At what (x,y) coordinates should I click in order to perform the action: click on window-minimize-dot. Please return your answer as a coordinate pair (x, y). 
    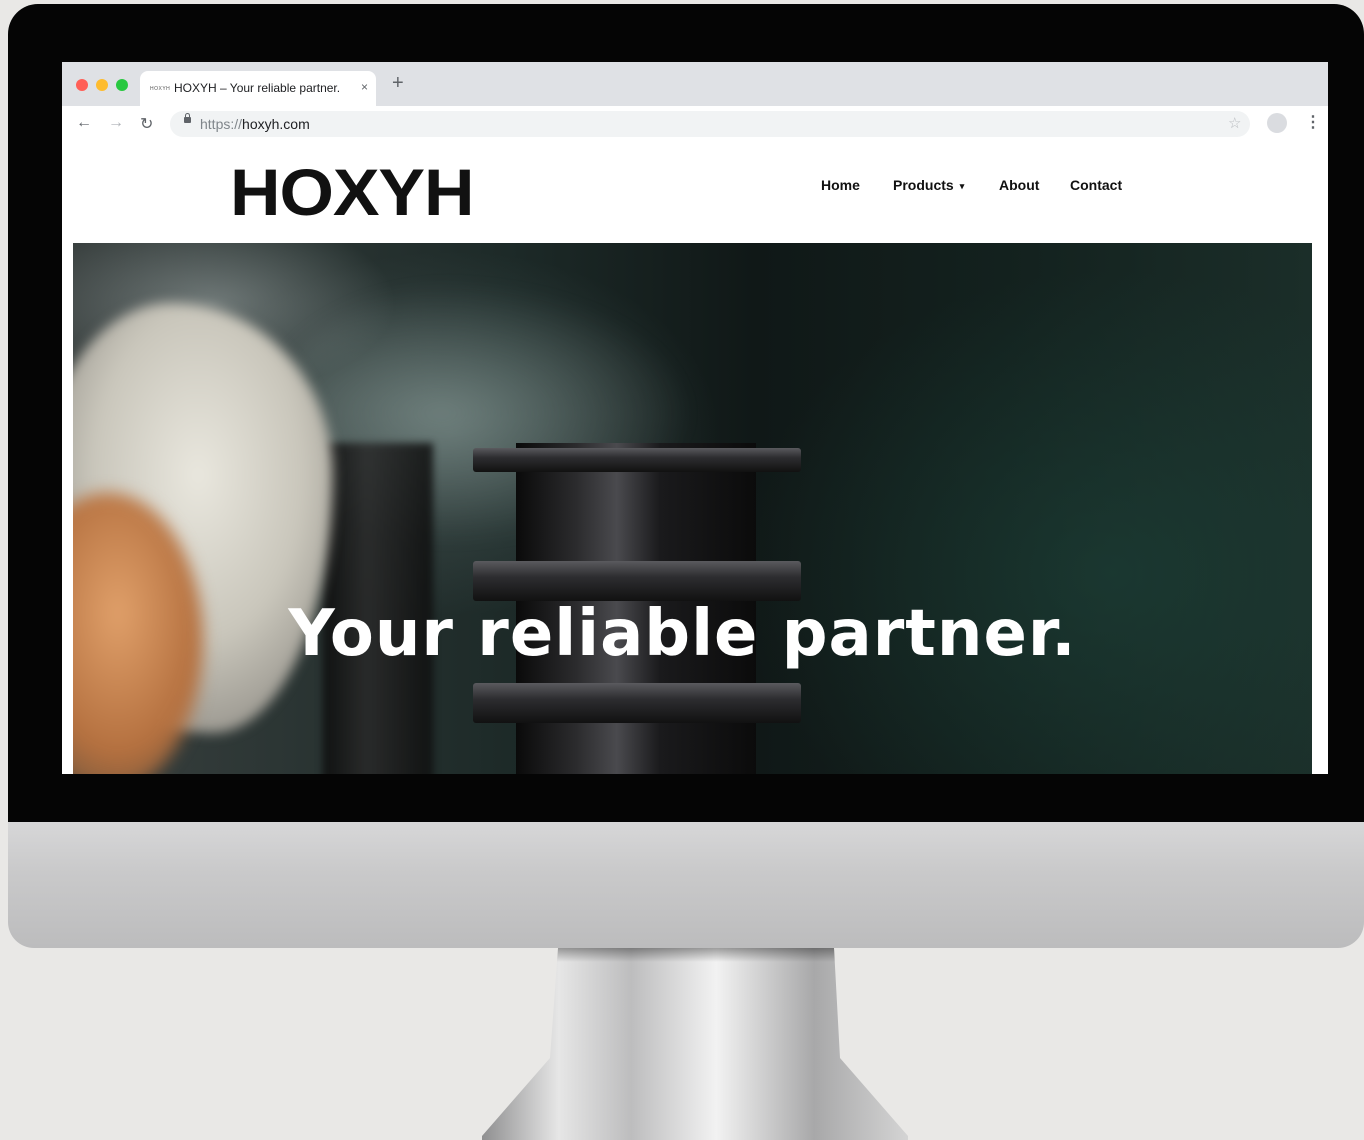
    Looking at the image, I should click on (102, 85).